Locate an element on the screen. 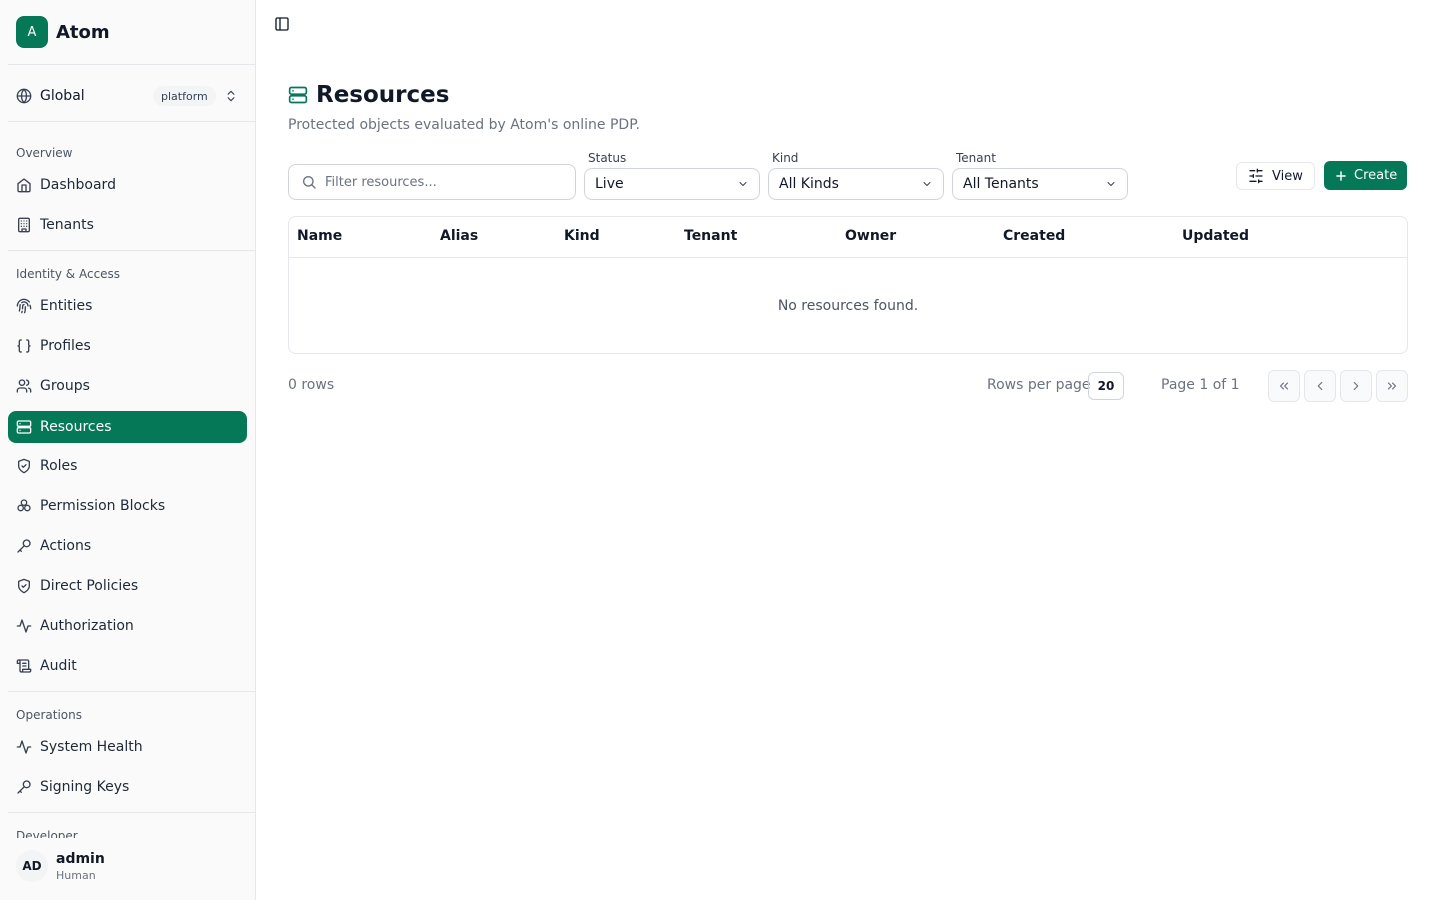  sidebar-item-label: Dashboard is located at coordinates (78, 185).